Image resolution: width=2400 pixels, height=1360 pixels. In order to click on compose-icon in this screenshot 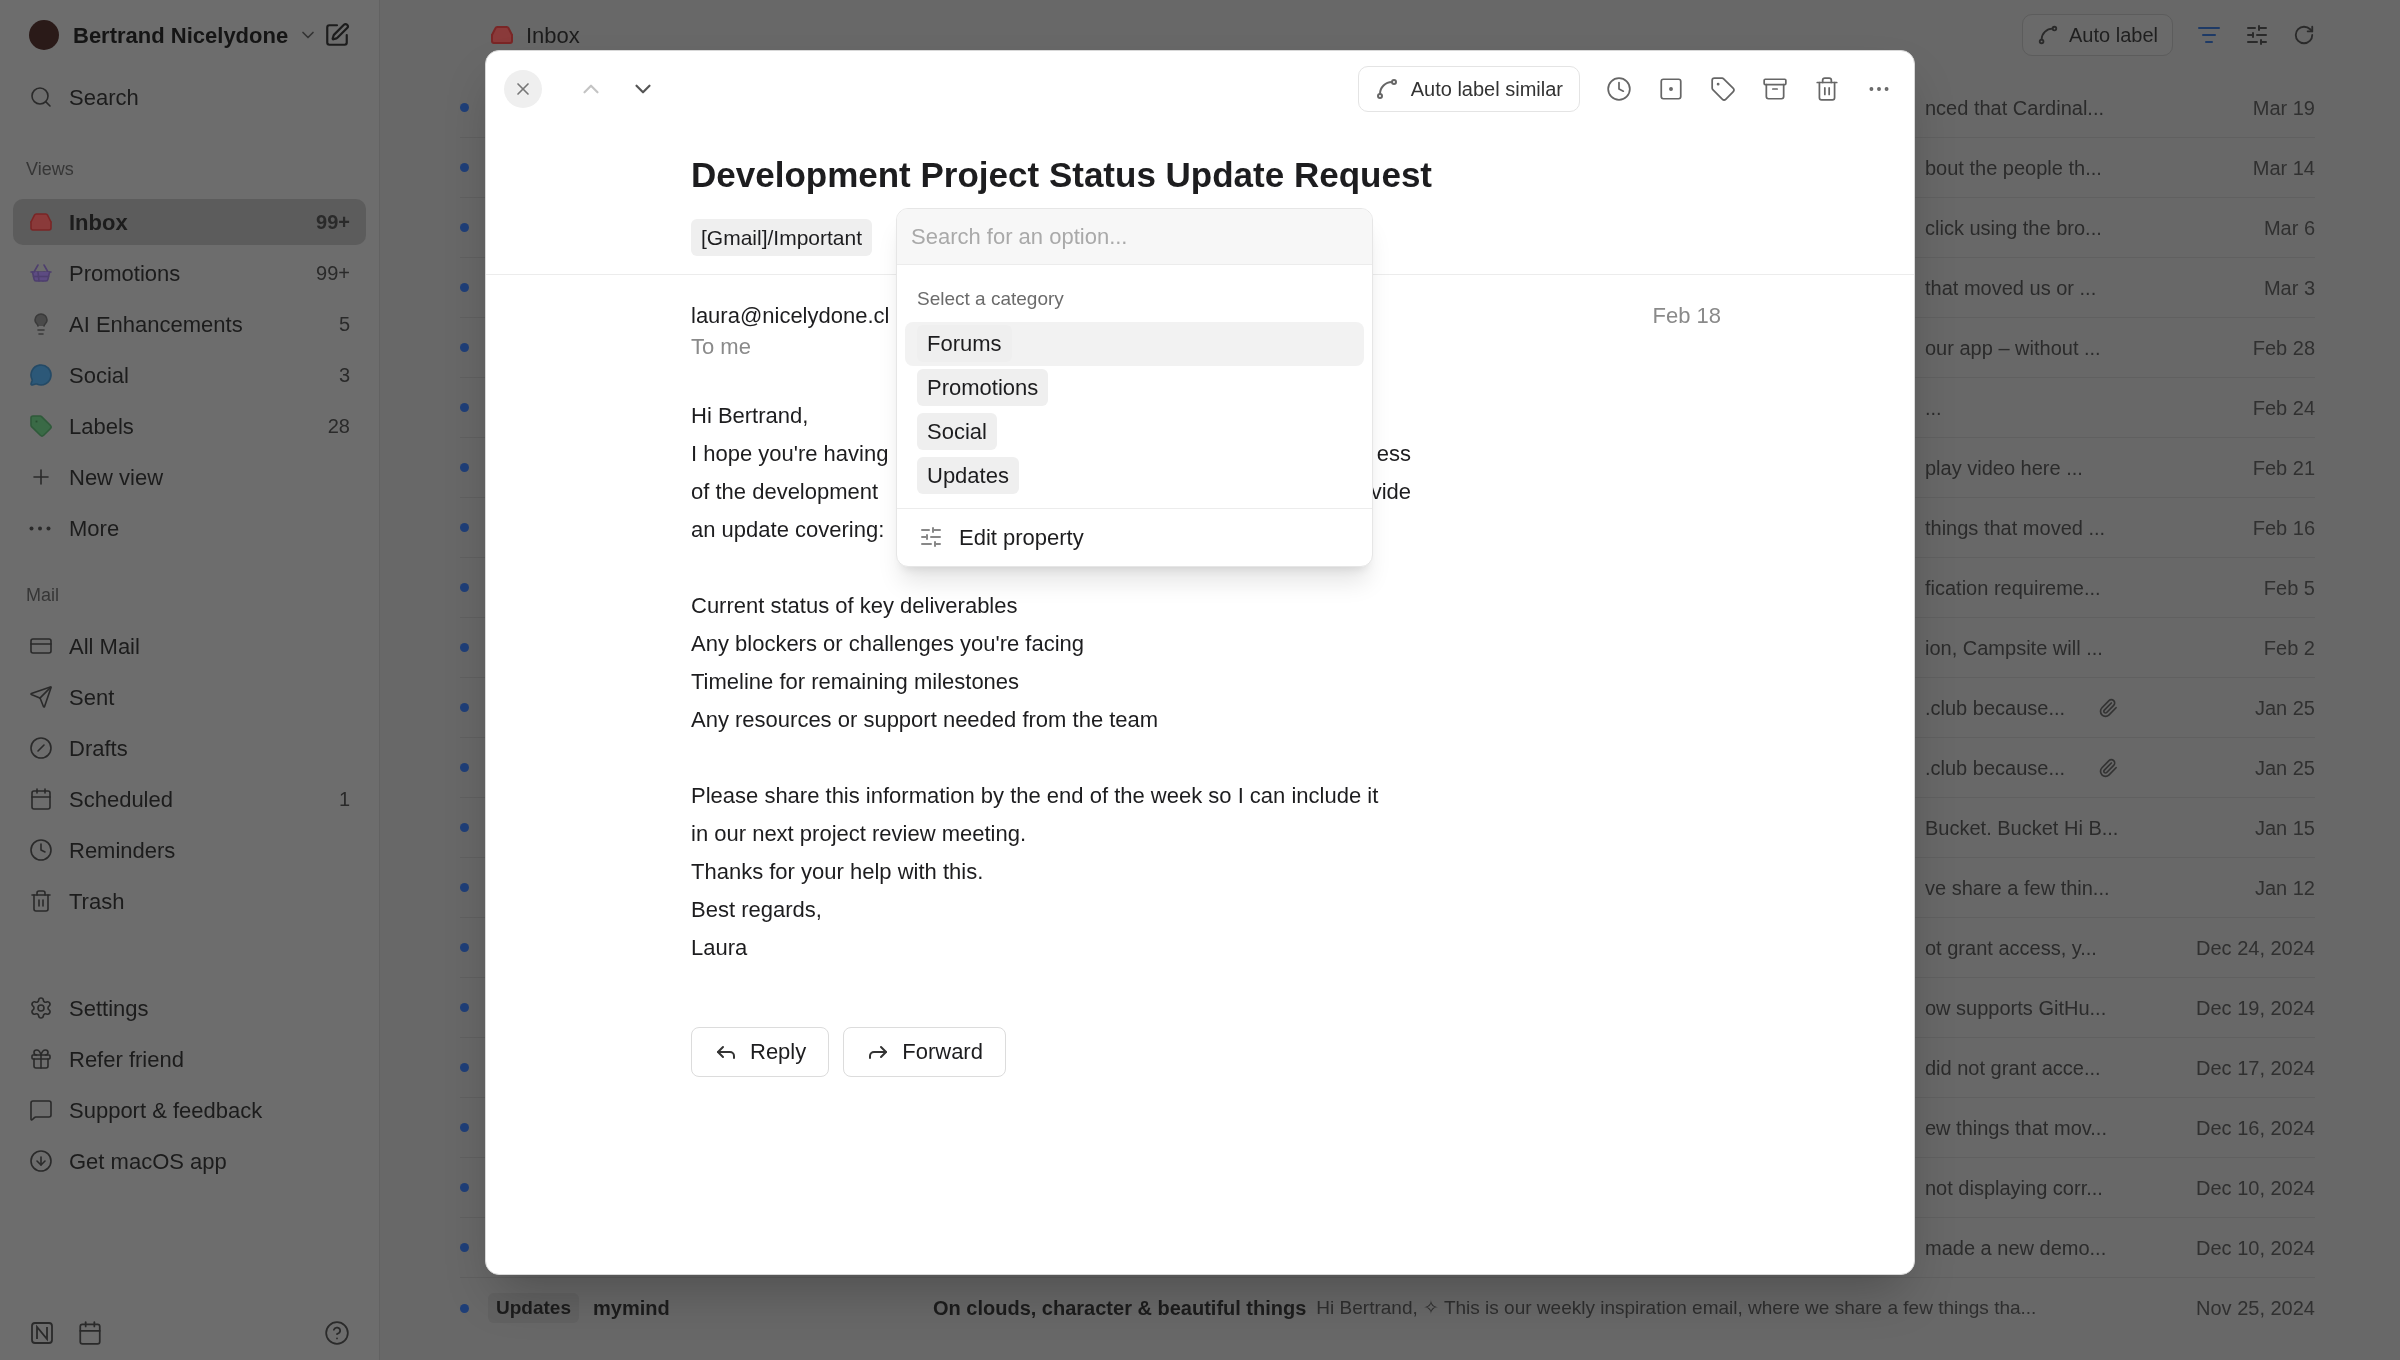, I will do `click(337, 35)`.